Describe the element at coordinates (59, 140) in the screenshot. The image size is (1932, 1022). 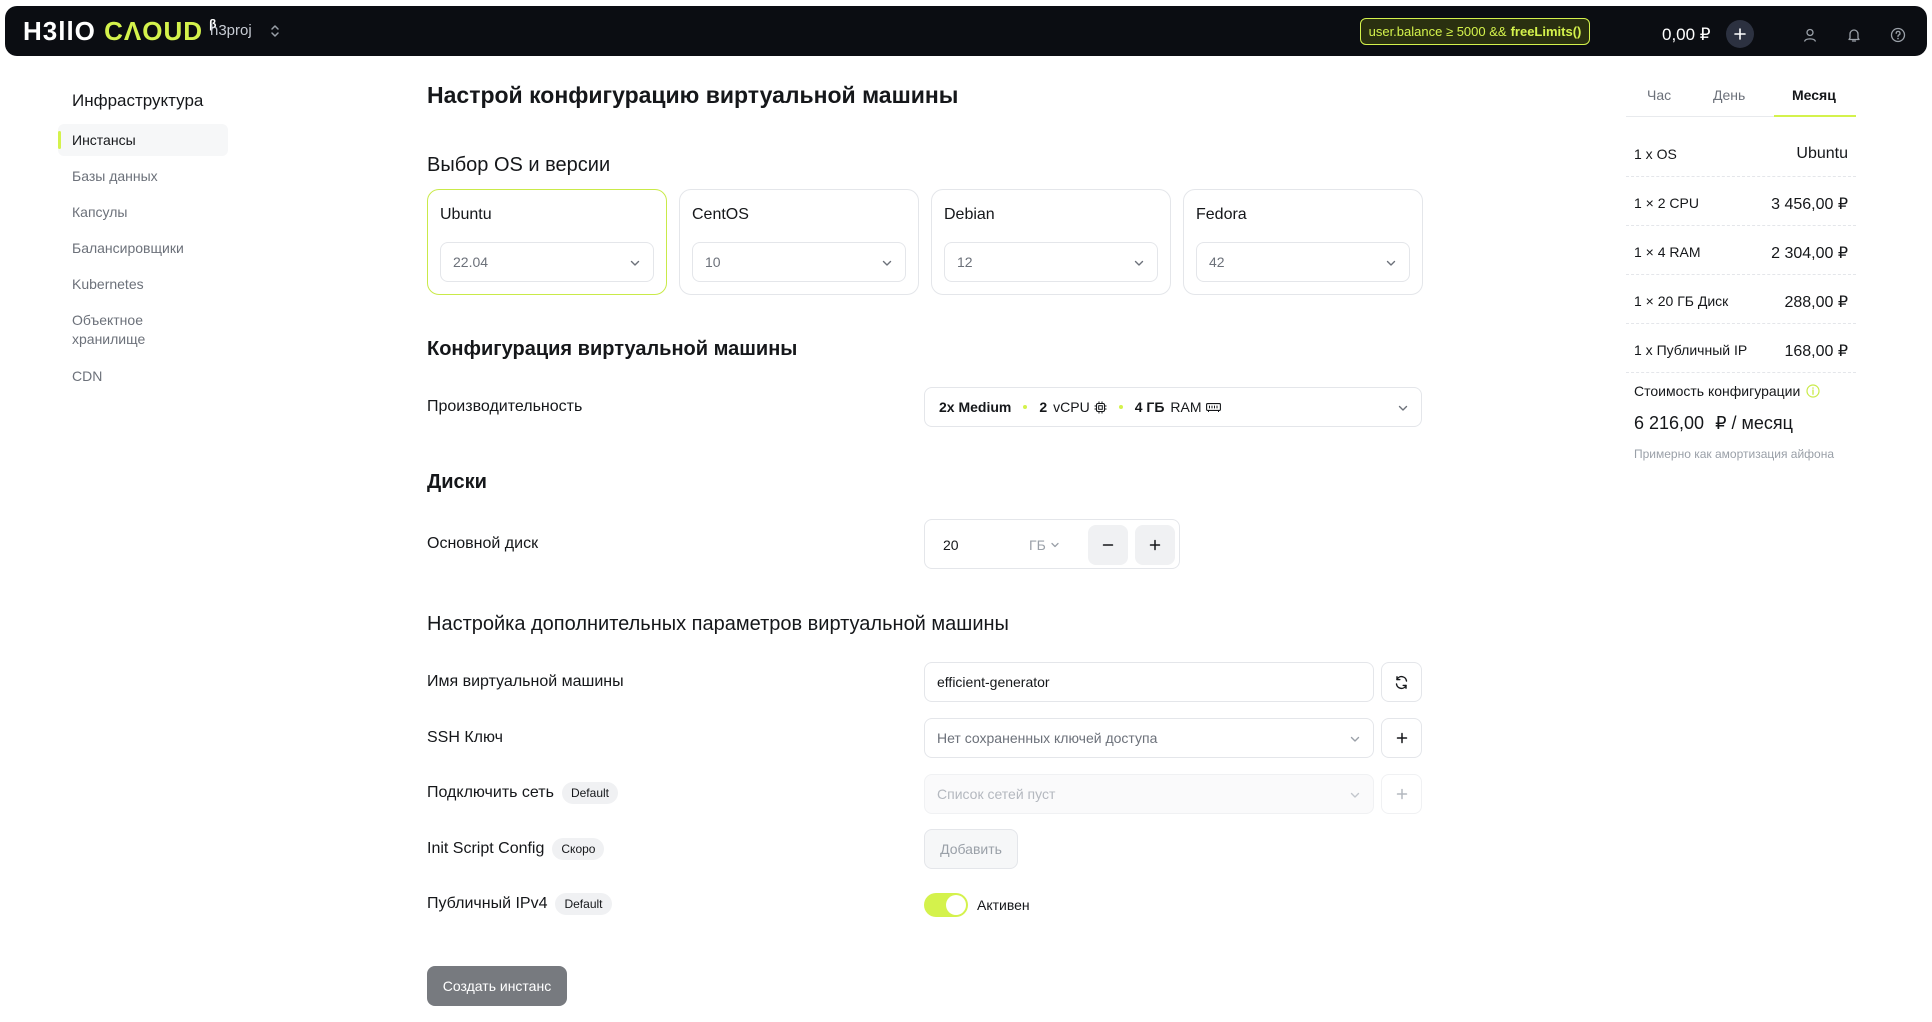
I see `sidebar-active-indicator` at that location.